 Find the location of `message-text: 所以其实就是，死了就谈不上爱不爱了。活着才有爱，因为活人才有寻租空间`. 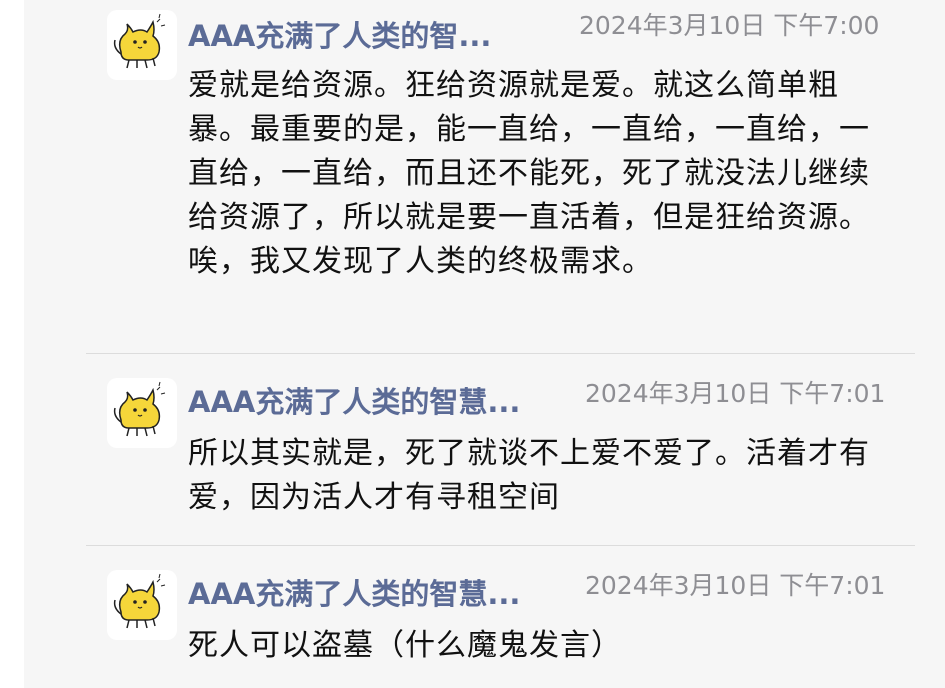

message-text: 所以其实就是，死了就谈不上爱不爱了。活着才有爱，因为活人才有寻租空间 is located at coordinates (529, 475).